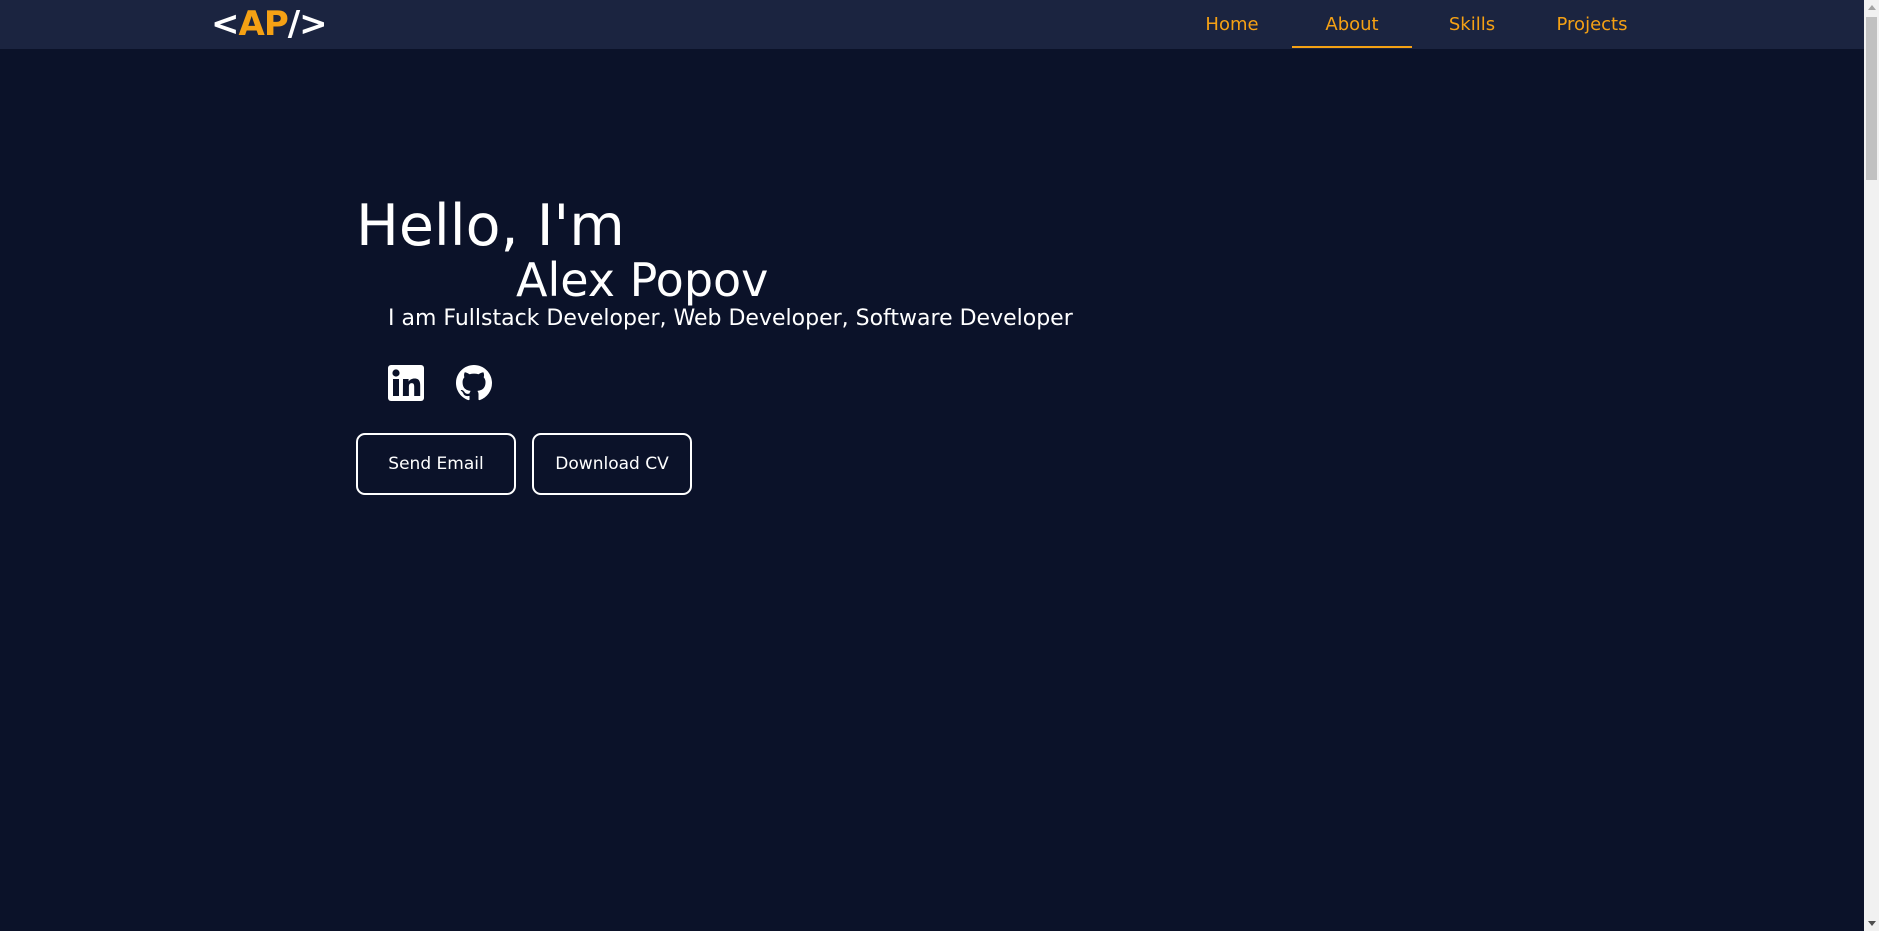  I want to click on nav-item-home: Home, so click(1232, 24).